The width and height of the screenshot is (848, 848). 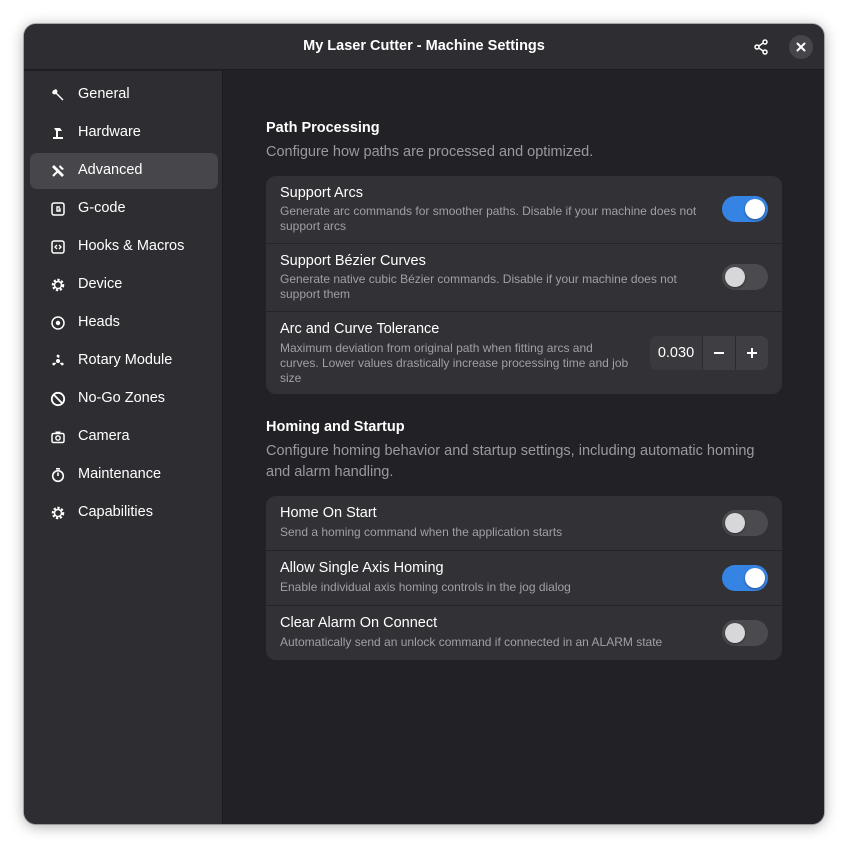 What do you see at coordinates (315, 294) in the screenshot?
I see `row-subtitle: support them` at bounding box center [315, 294].